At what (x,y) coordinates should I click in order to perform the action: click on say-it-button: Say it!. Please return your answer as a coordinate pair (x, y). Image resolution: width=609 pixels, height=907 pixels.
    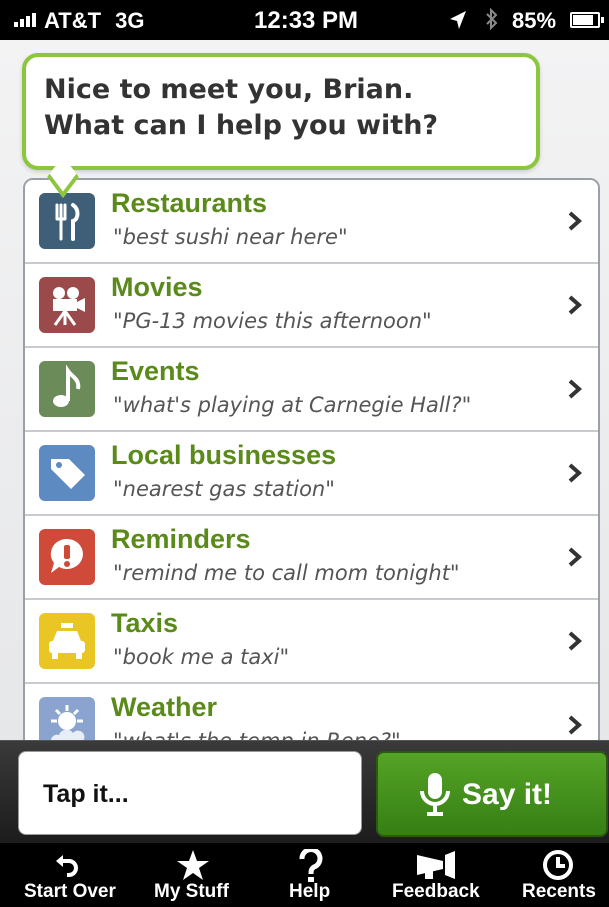
    Looking at the image, I should click on (492, 794).